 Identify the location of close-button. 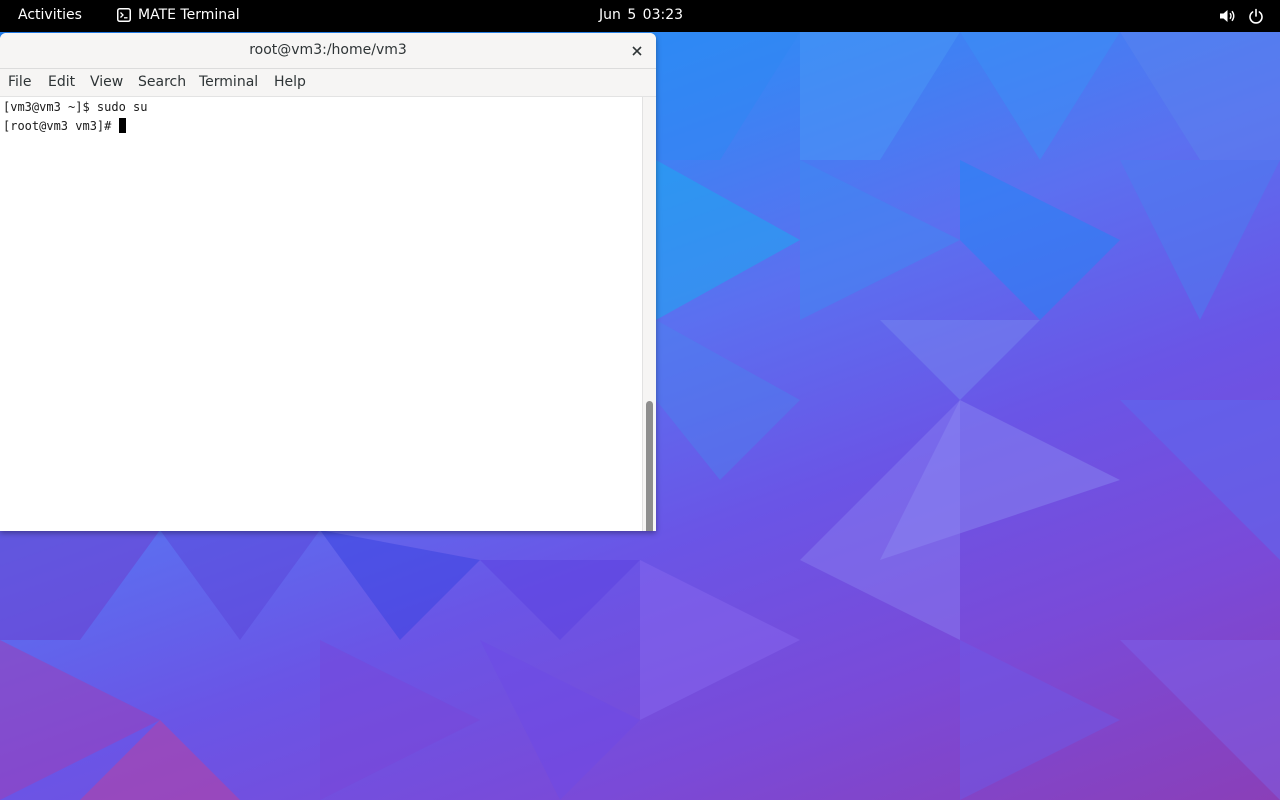
(637, 50).